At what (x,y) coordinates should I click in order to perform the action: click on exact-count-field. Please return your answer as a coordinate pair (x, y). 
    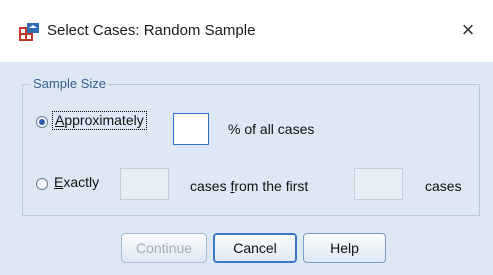
    Looking at the image, I should click on (144, 184).